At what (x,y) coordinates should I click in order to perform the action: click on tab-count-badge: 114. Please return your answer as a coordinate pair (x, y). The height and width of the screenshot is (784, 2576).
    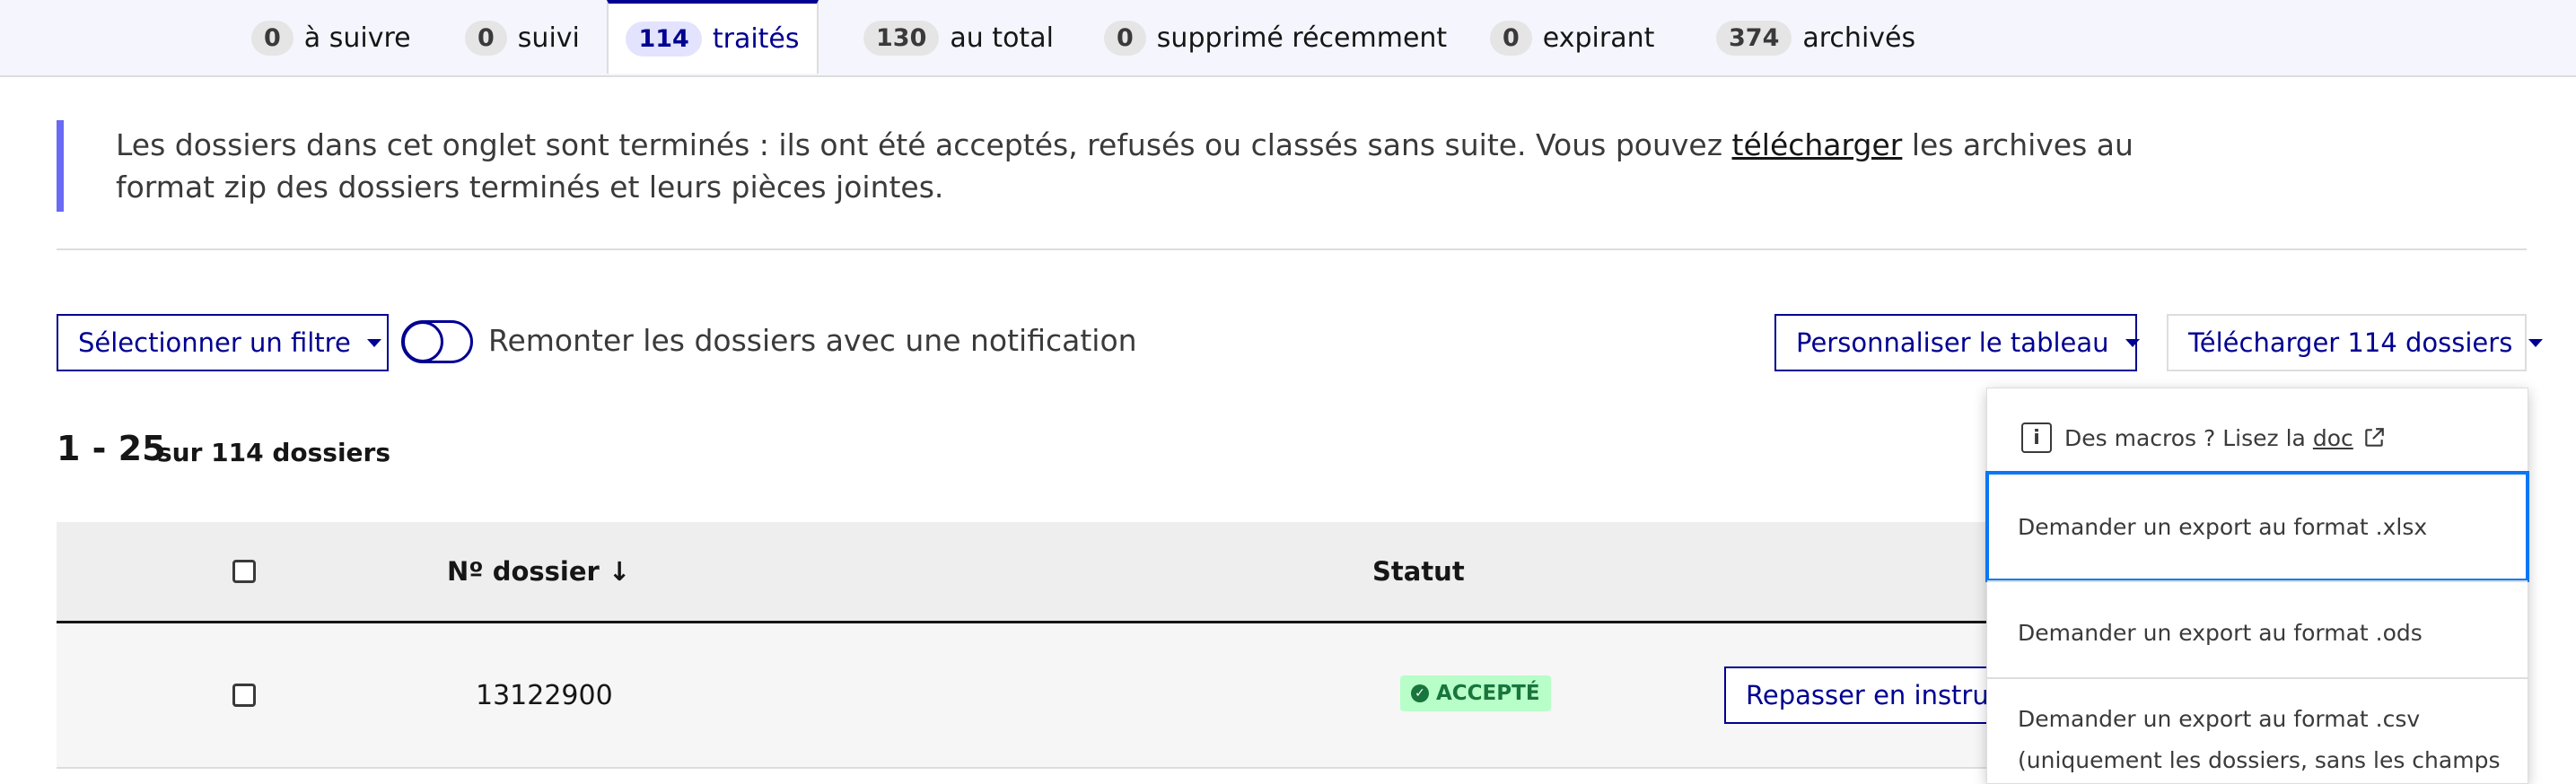
    Looking at the image, I should click on (664, 39).